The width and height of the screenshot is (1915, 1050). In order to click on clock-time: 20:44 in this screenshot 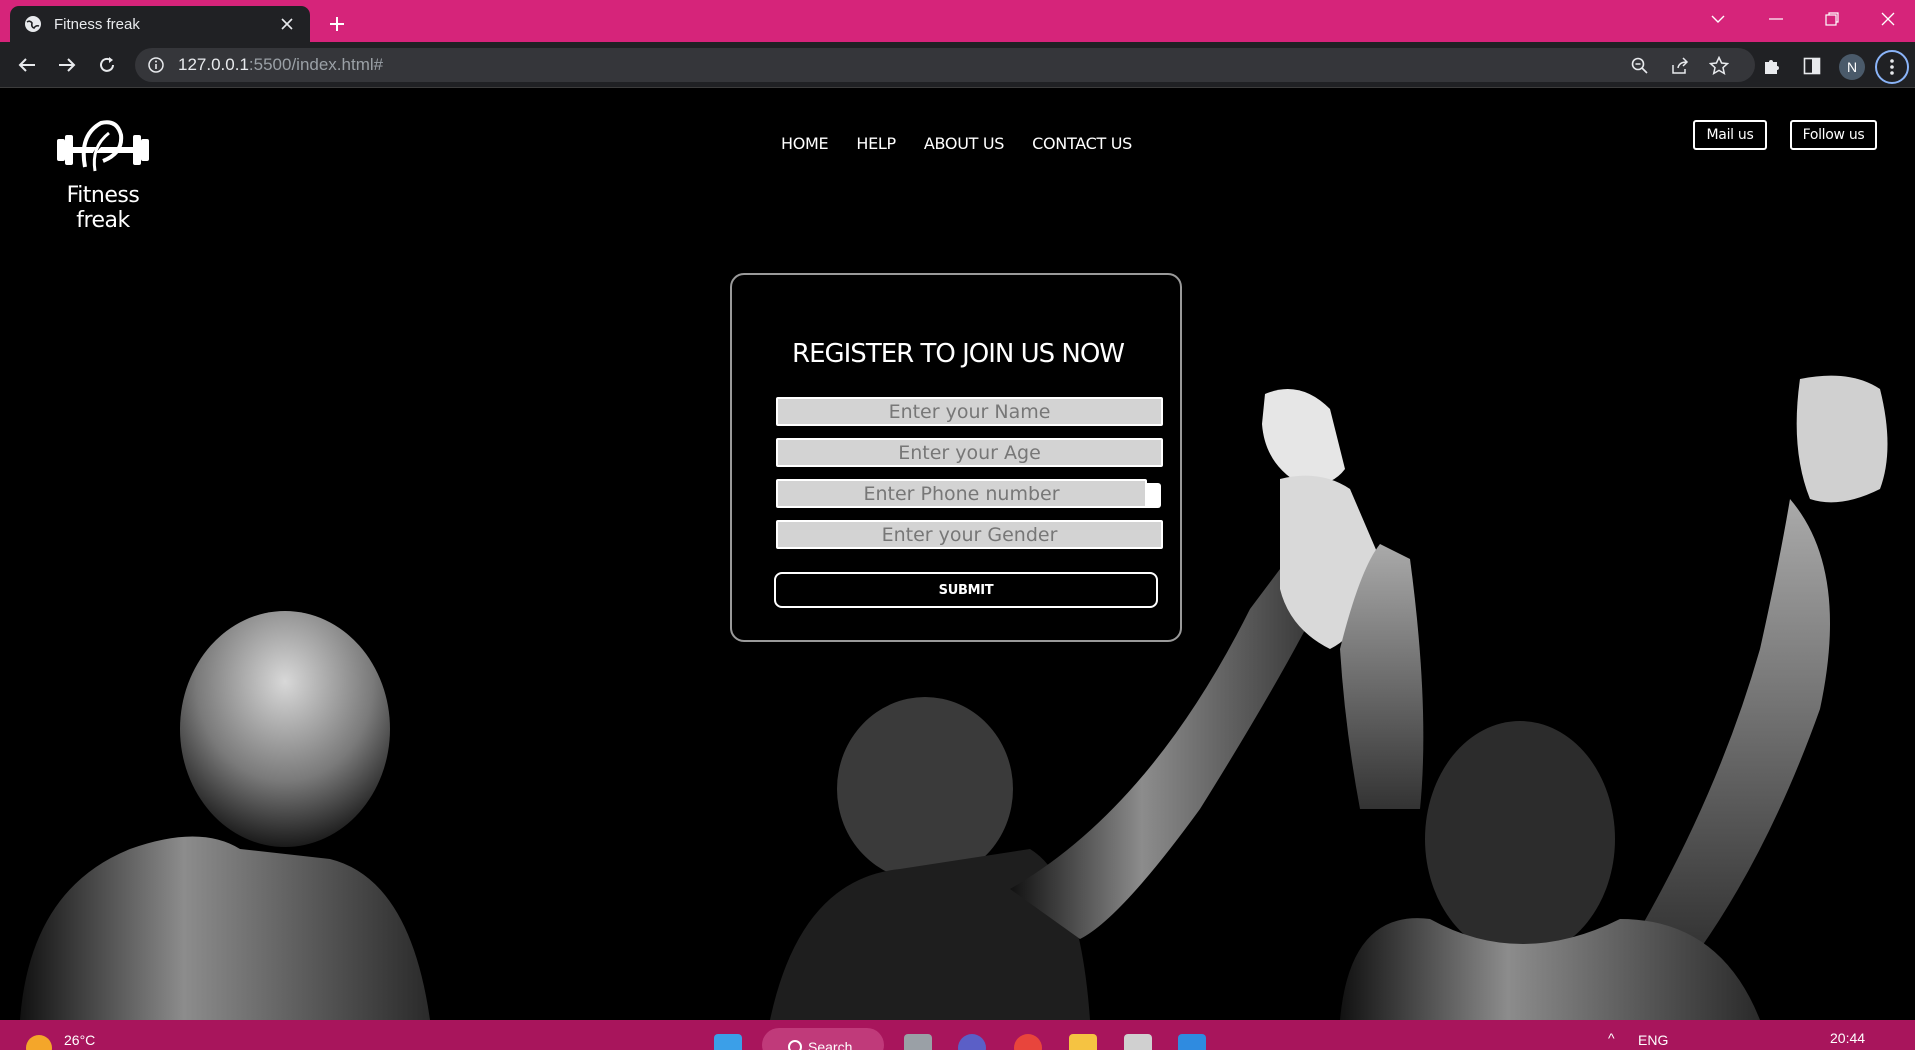, I will do `click(1847, 1038)`.